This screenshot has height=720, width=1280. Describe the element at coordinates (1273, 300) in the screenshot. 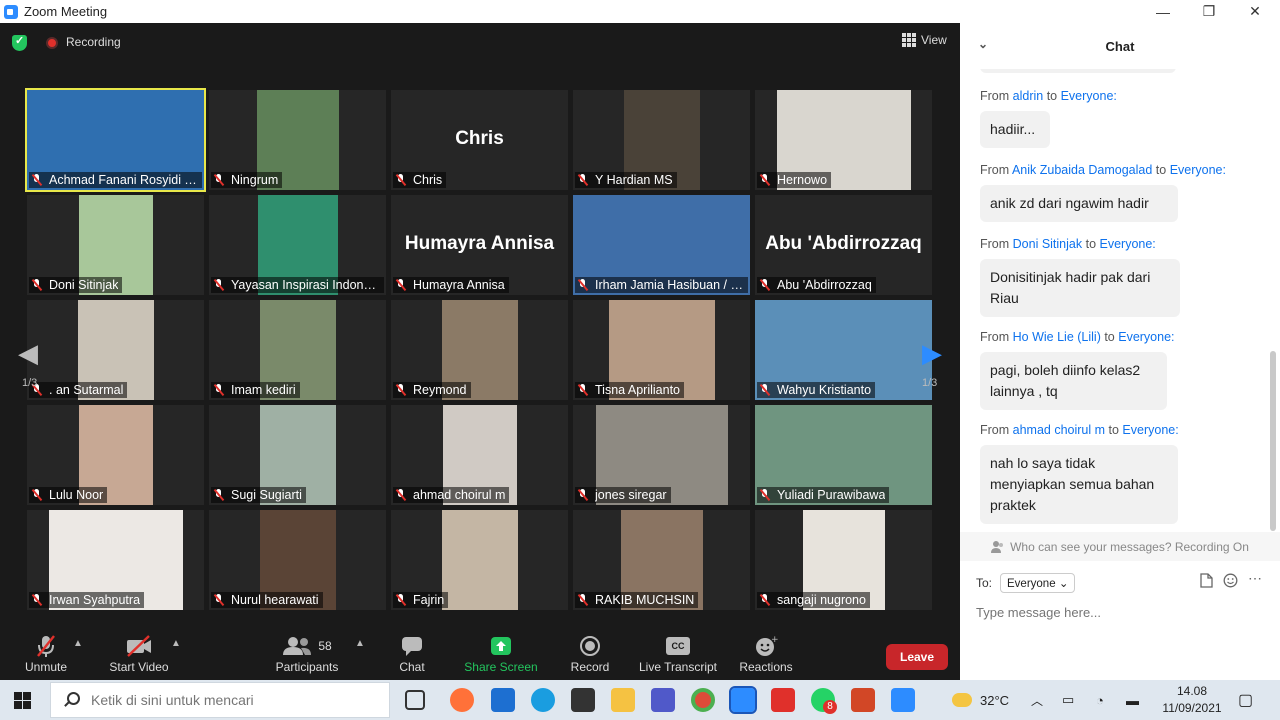

I see `chat-scrollbar` at that location.